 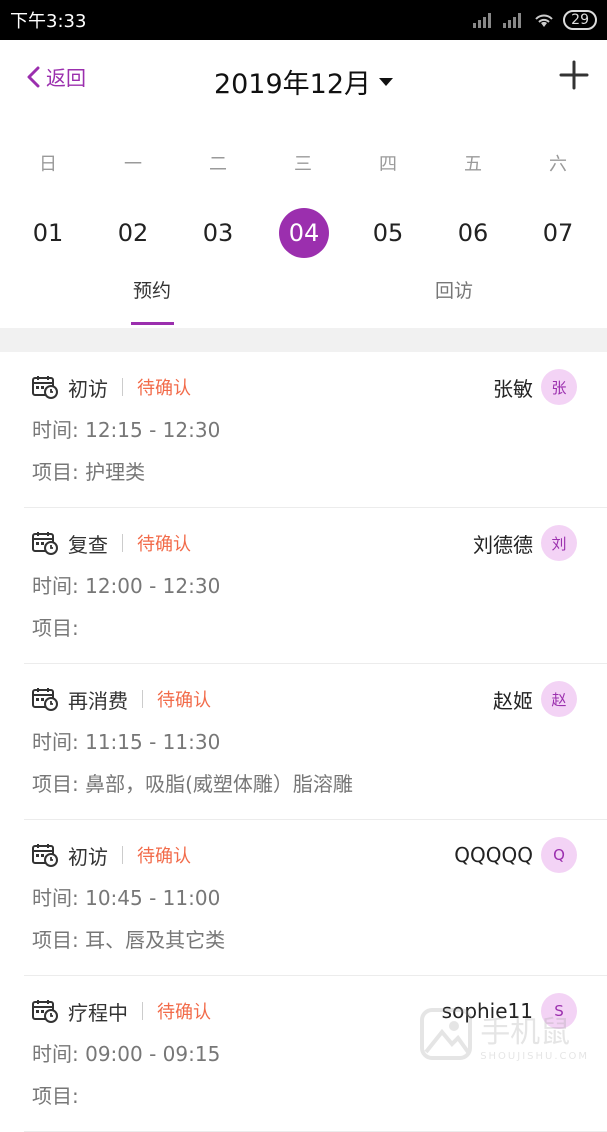 I want to click on appointment-header: 初访 待确认 QQQQQ Q, so click(x=304, y=855).